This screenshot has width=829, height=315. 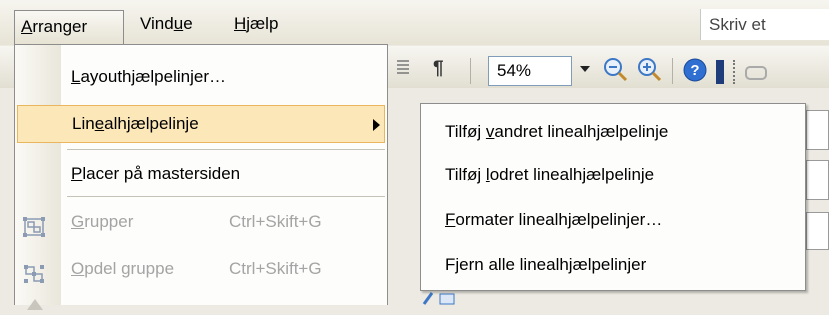 What do you see at coordinates (438, 69) in the screenshot?
I see `pilcrow-icon: ¶` at bounding box center [438, 69].